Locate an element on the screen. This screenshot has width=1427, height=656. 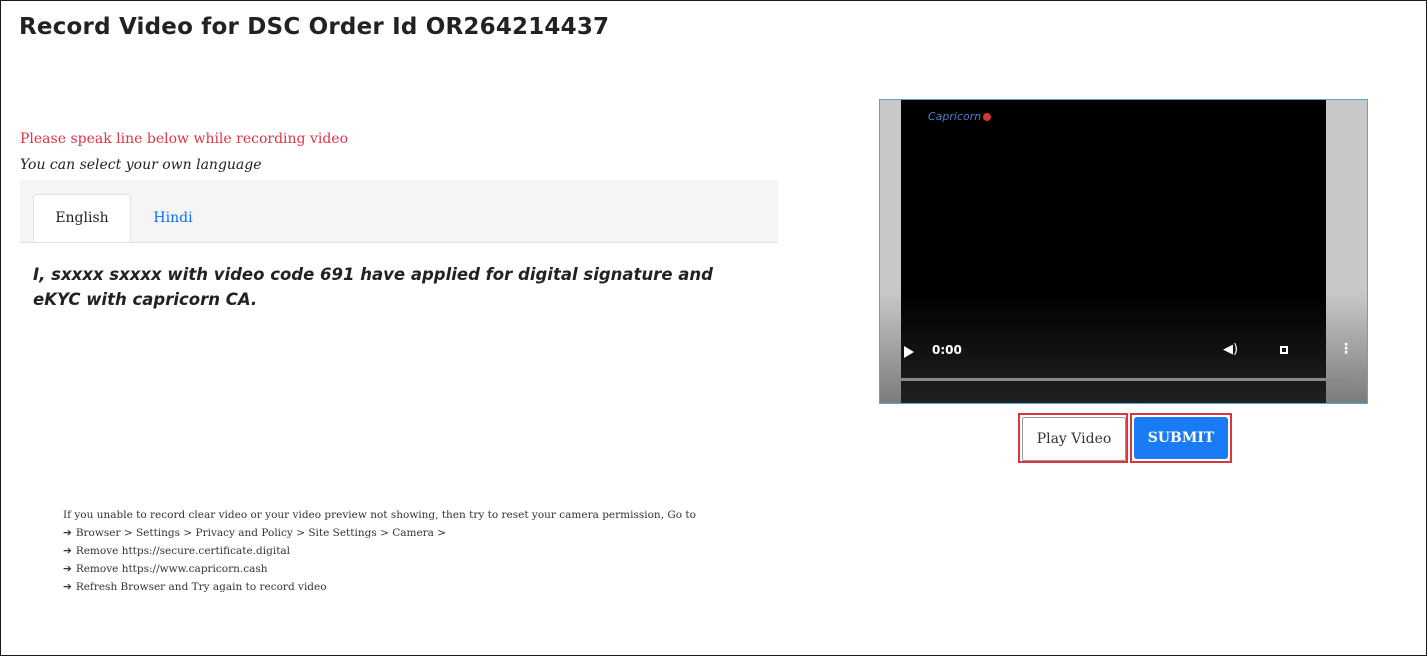
capricorn-logo: Capricorn is located at coordinates (960, 116).